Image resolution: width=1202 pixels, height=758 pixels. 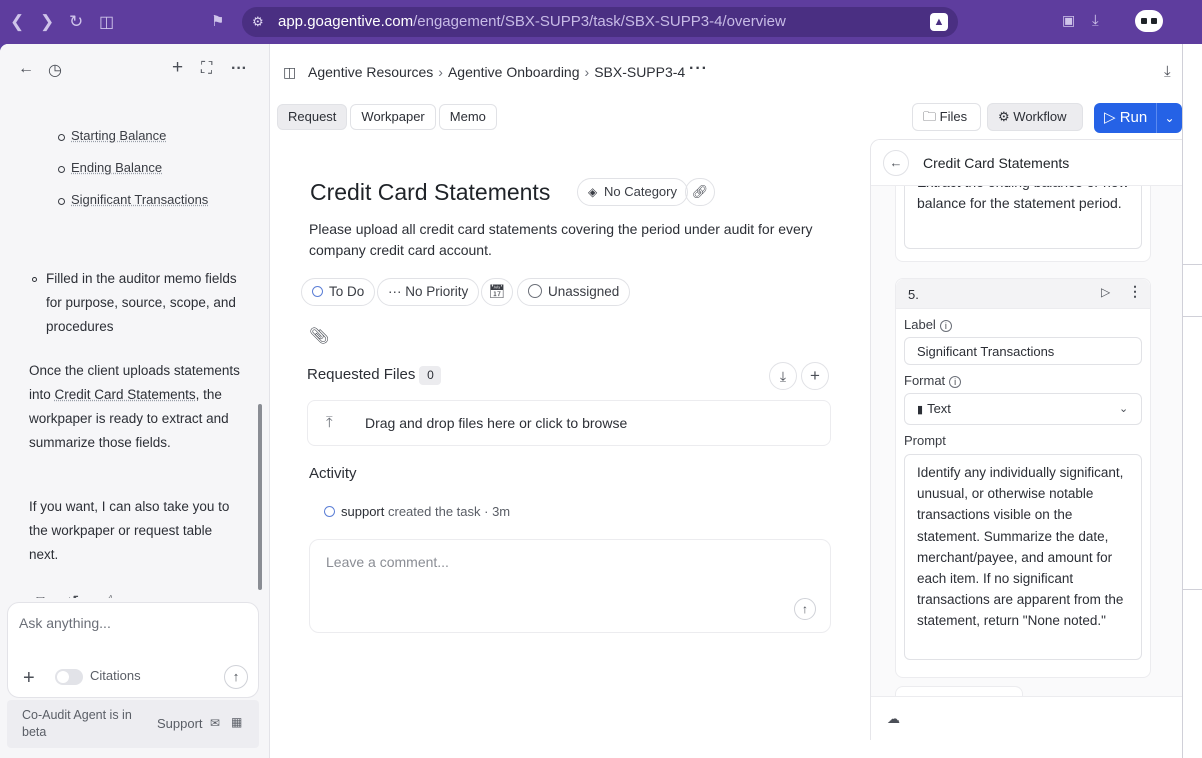 I want to click on priority-chip: ··· No Priority, so click(x=428, y=292).